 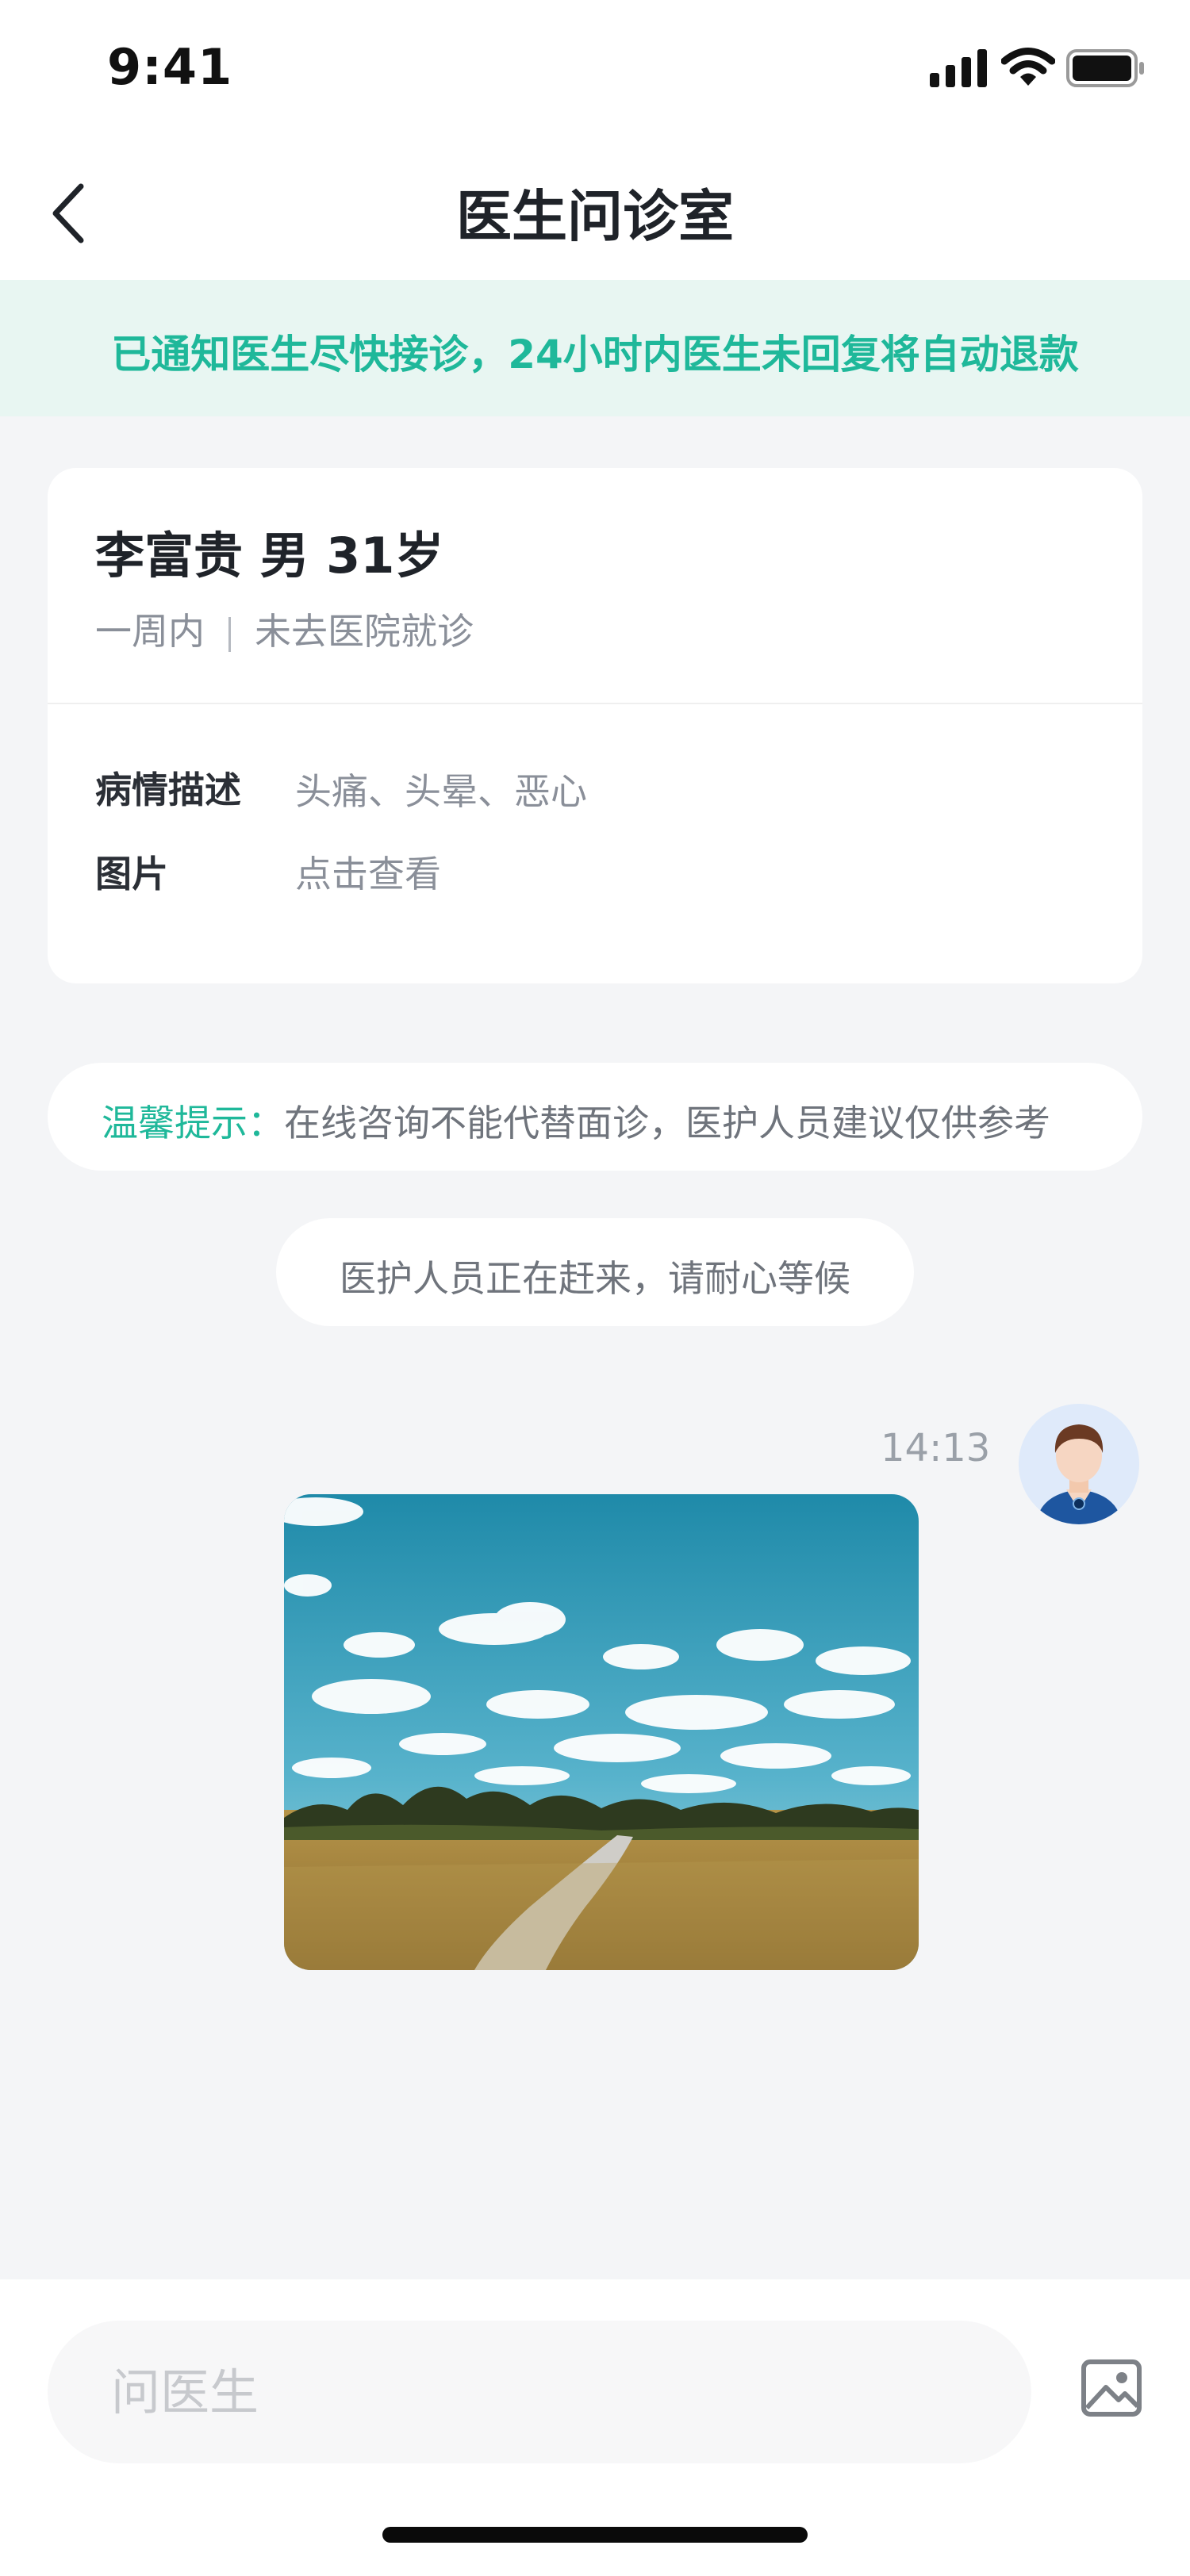 I want to click on send-image-button, so click(x=1111, y=2388).